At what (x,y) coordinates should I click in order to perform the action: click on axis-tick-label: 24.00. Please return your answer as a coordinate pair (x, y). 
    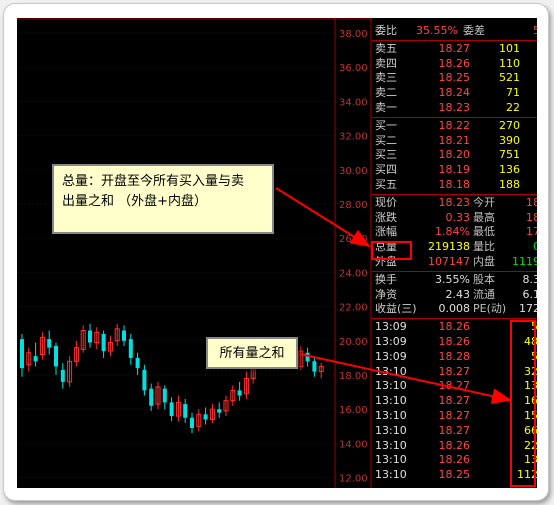
    Looking at the image, I should click on (353, 273).